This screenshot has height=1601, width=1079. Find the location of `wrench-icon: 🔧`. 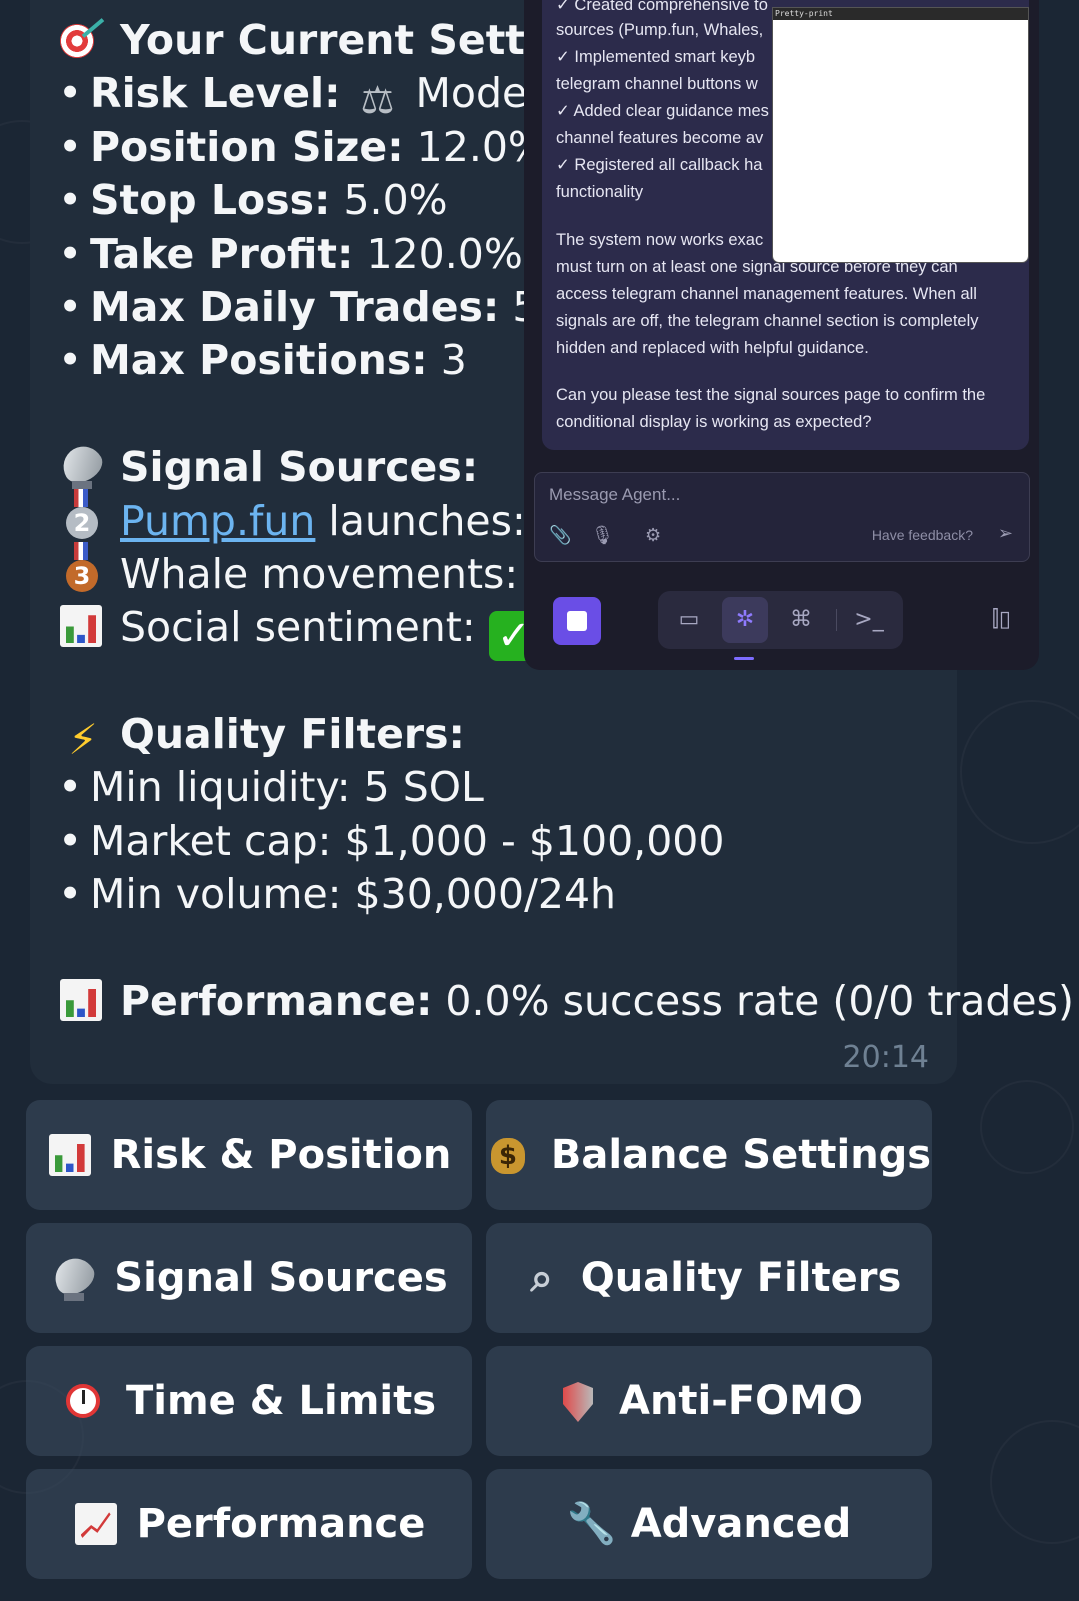

wrench-icon: 🔧 is located at coordinates (591, 1524).